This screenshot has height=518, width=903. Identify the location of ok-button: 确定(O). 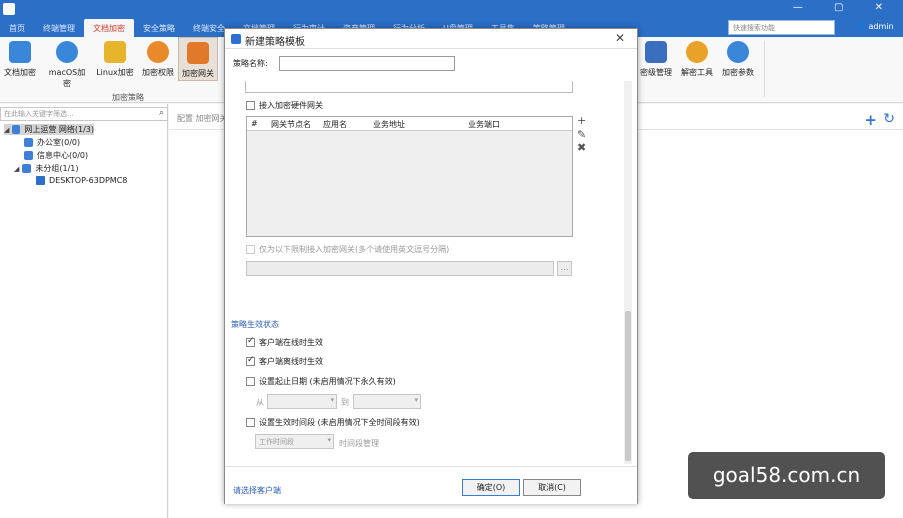
(491, 487).